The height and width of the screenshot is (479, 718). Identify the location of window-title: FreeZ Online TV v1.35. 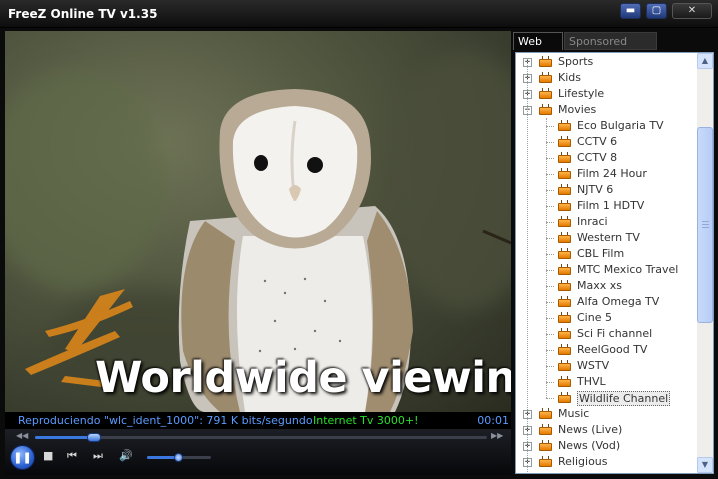
(83, 14).